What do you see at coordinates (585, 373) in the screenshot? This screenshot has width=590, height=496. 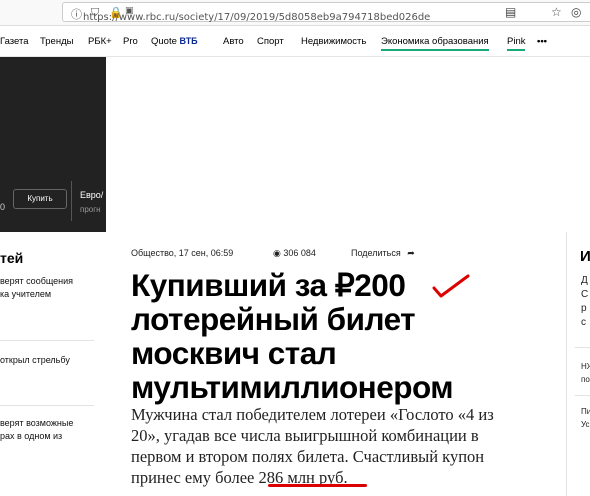 I see `list-item: НЖ по` at bounding box center [585, 373].